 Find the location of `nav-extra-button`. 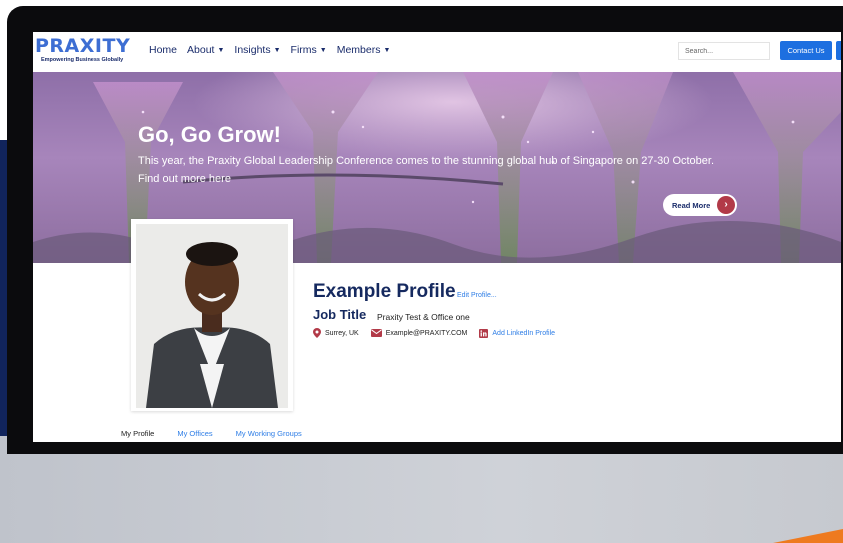

nav-extra-button is located at coordinates (838, 50).